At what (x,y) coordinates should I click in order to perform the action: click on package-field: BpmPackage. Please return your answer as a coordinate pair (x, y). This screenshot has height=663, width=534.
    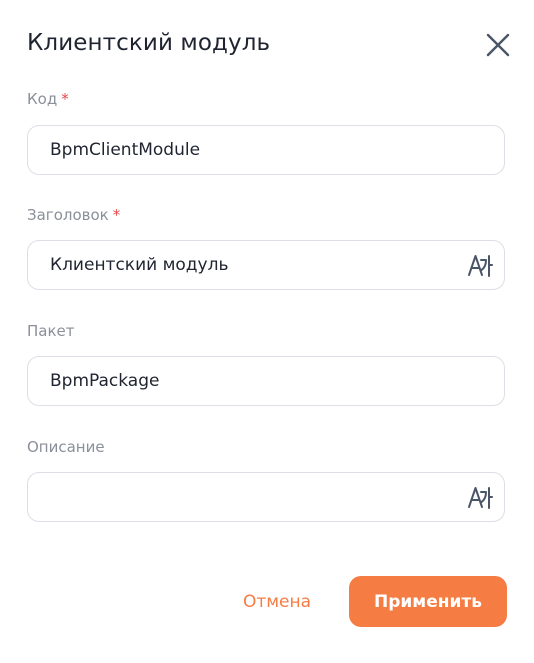
    Looking at the image, I should click on (266, 381).